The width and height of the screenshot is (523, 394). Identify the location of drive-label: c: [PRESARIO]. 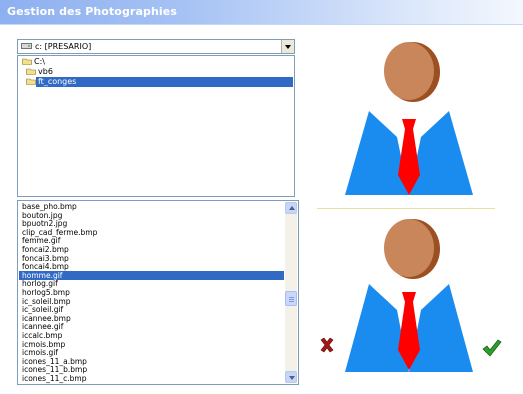
(63, 46).